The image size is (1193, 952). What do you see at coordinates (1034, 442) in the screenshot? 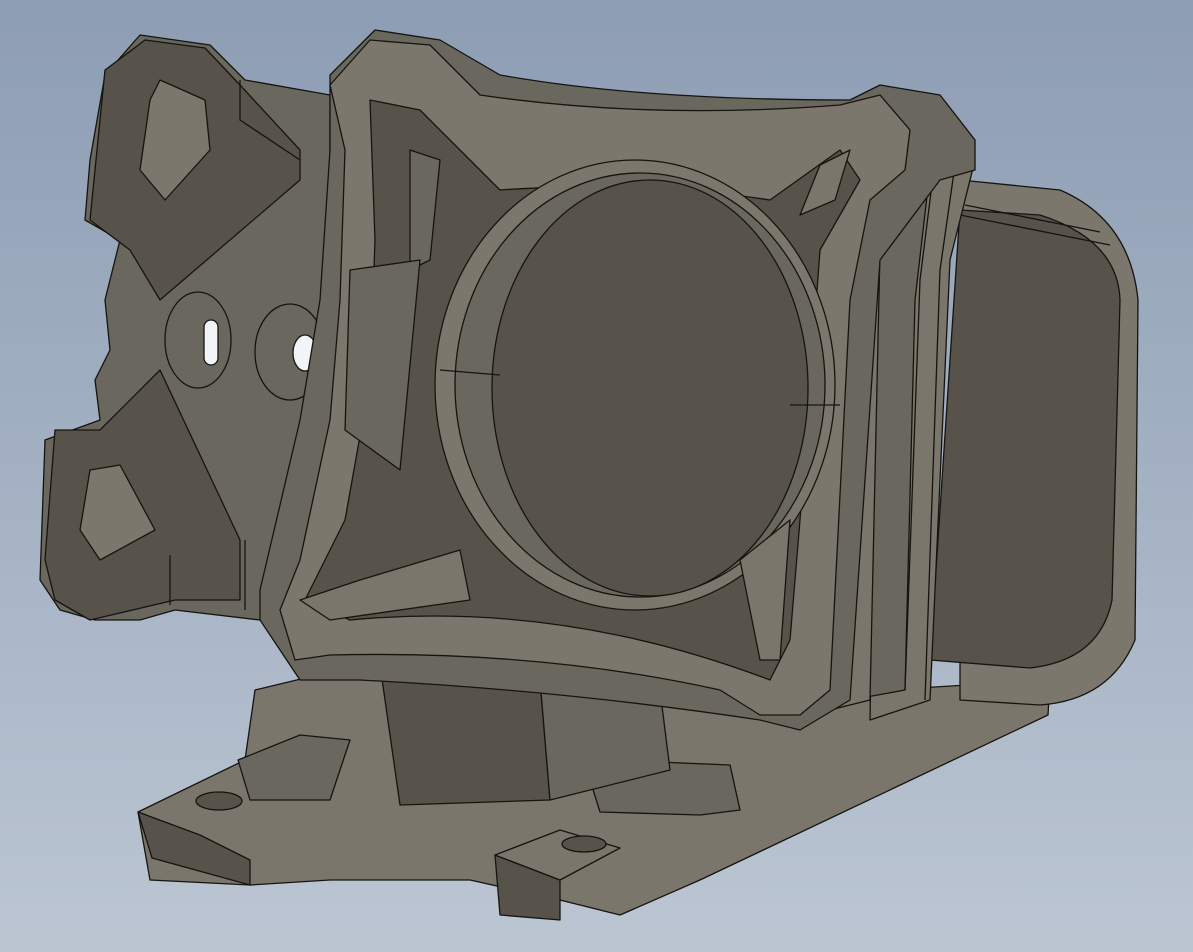
I see `rear-pod` at bounding box center [1034, 442].